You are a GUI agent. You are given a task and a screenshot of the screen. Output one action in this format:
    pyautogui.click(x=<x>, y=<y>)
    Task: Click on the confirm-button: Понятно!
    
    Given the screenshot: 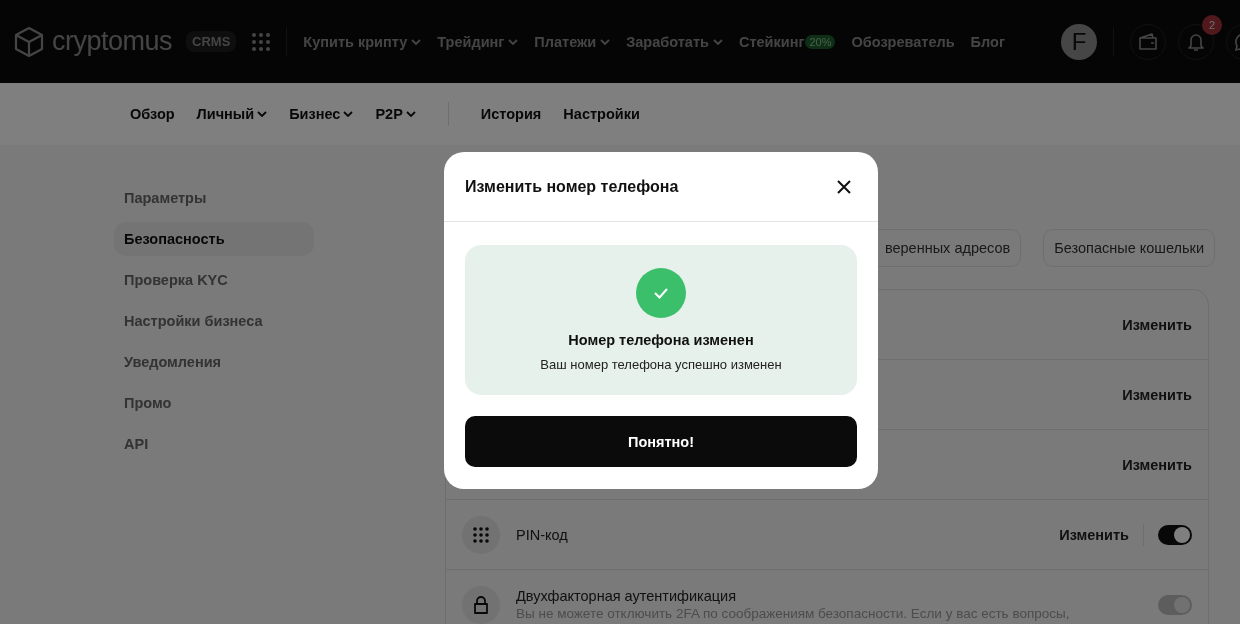 What is the action you would take?
    pyautogui.click(x=661, y=441)
    